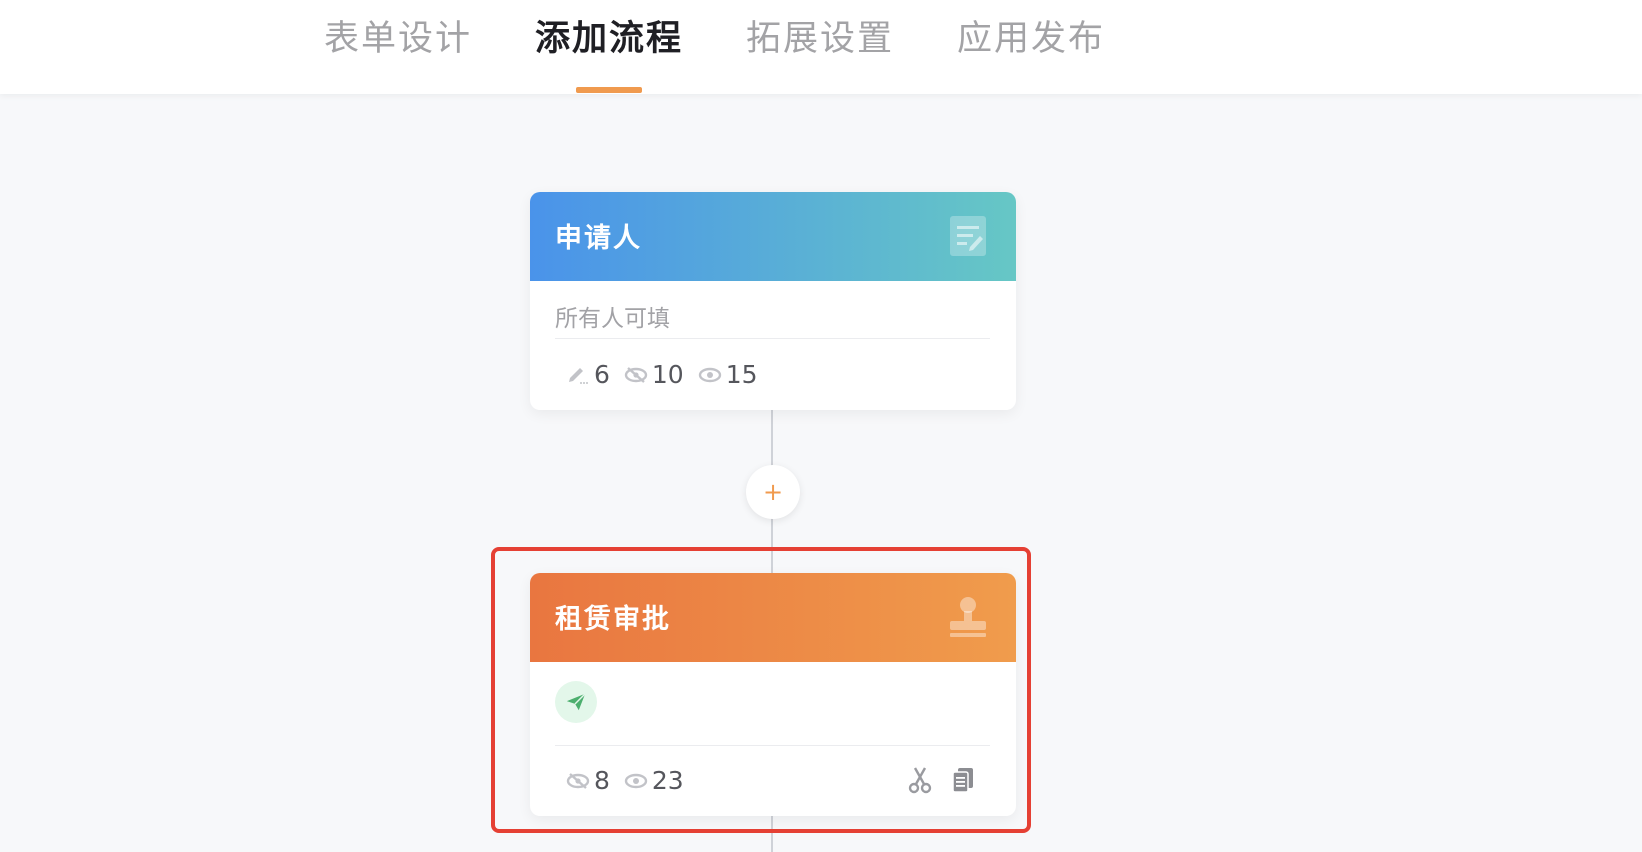 This screenshot has width=1642, height=852. What do you see at coordinates (609, 39) in the screenshot?
I see `tab-add-workflow: 添加流程` at bounding box center [609, 39].